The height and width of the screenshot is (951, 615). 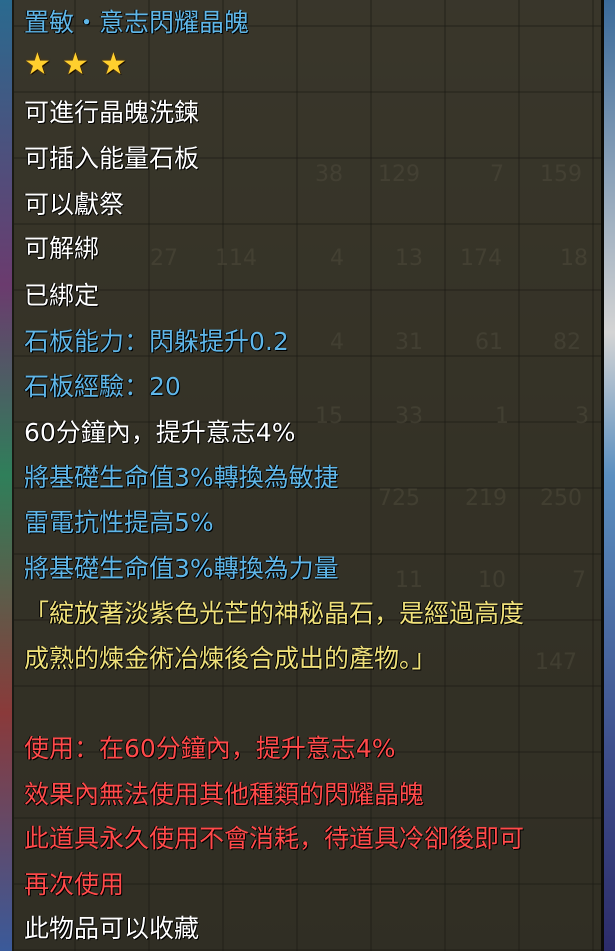 I want to click on property-bound: 已綁定, so click(x=62, y=295).